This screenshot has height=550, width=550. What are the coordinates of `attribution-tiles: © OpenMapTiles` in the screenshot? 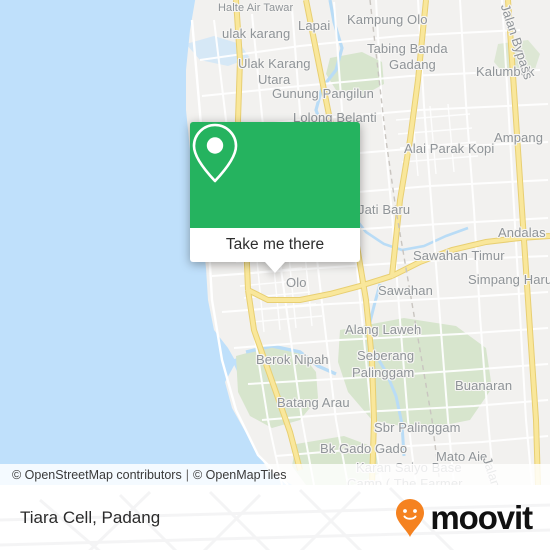 It's located at (240, 475).